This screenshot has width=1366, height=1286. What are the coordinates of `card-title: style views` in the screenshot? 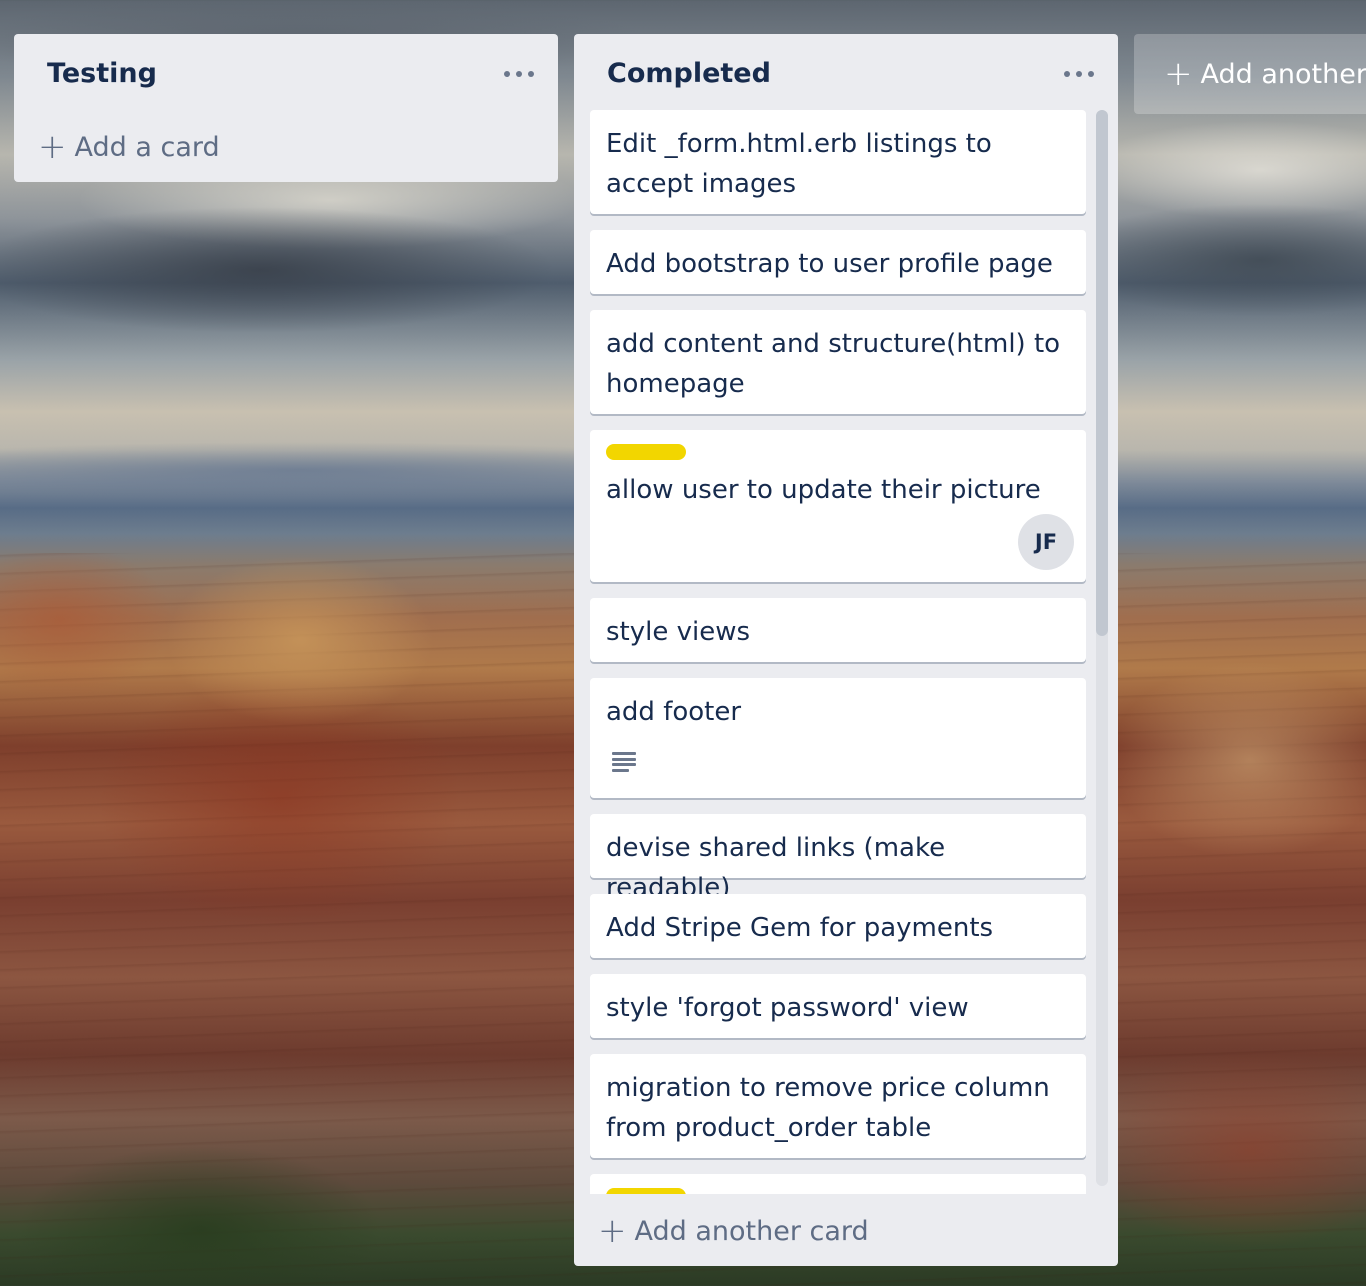 It's located at (678, 632).